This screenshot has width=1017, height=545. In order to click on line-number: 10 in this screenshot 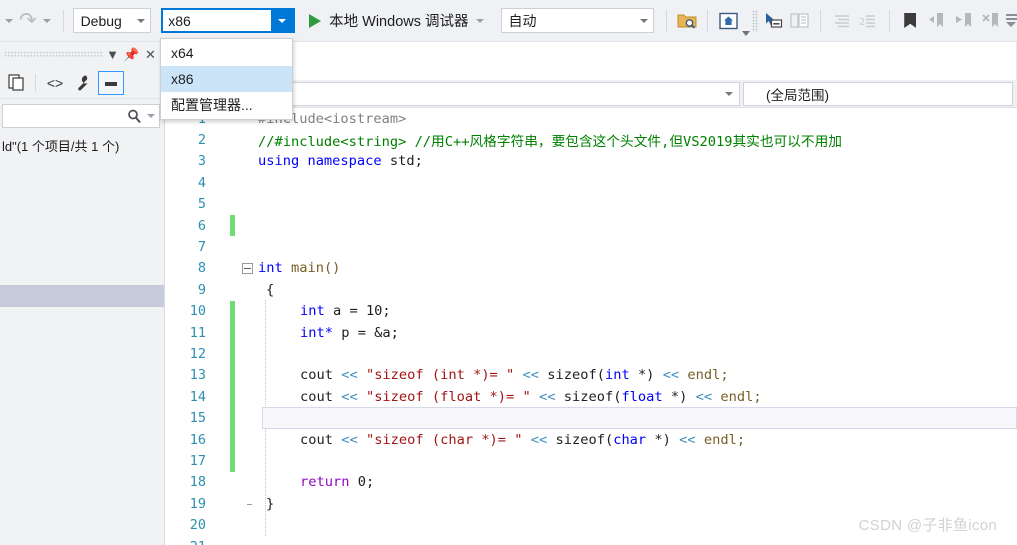, I will do `click(197, 311)`.